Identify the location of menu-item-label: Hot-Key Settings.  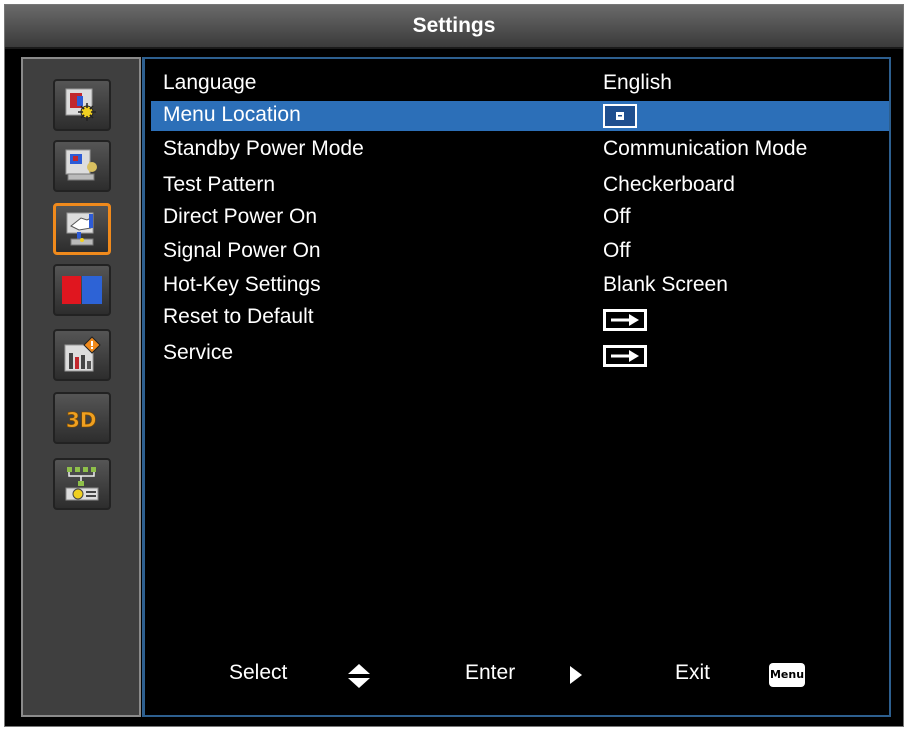
(242, 284).